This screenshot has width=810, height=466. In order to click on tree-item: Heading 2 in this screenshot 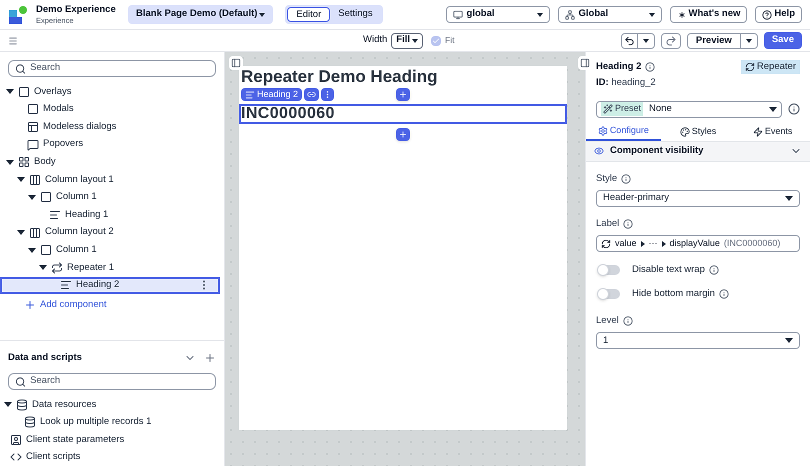, I will do `click(110, 285)`.